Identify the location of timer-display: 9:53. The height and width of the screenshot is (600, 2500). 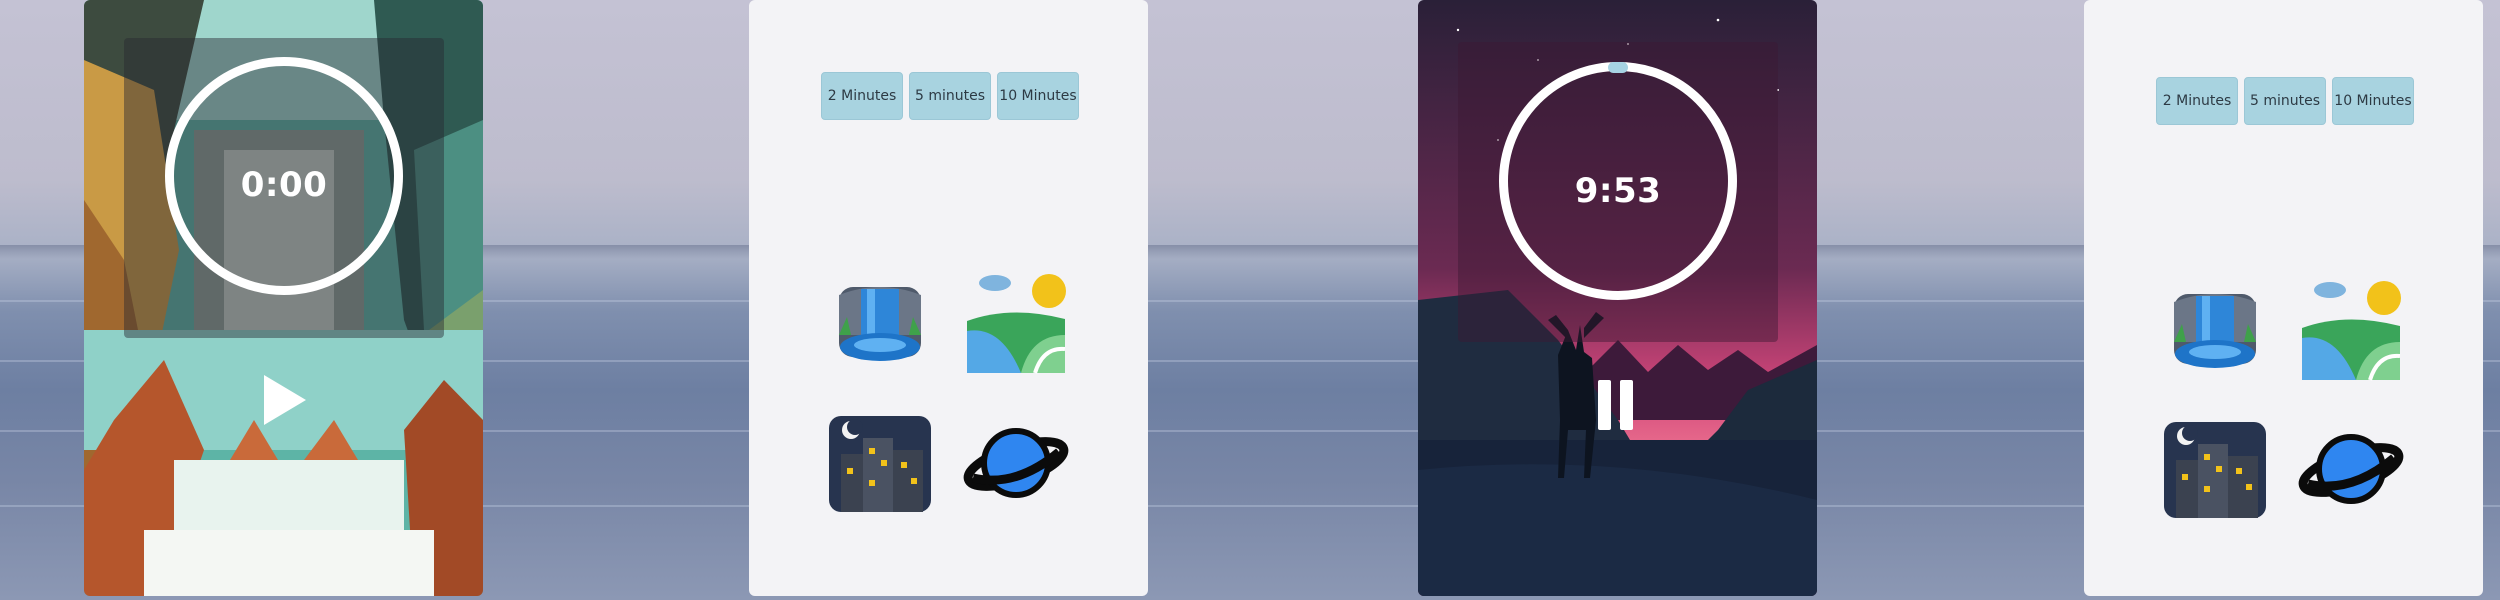
(1618, 191).